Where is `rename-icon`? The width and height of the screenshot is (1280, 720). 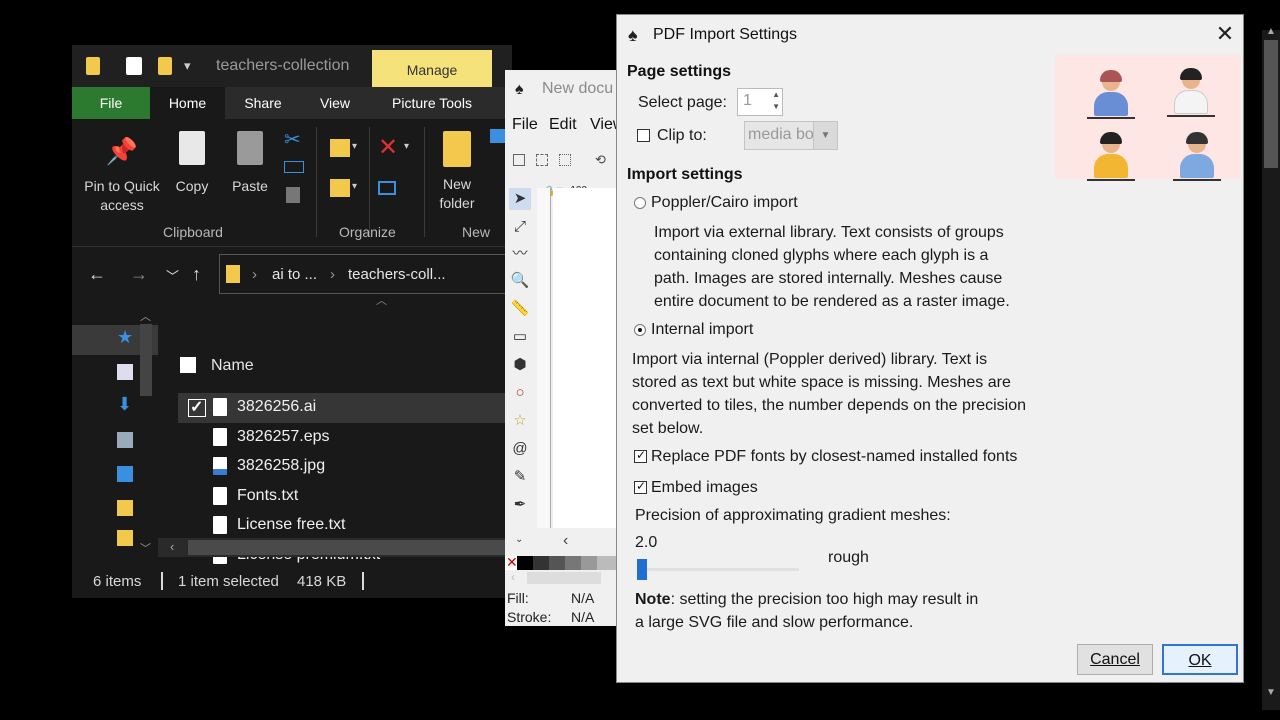
rename-icon is located at coordinates (387, 188).